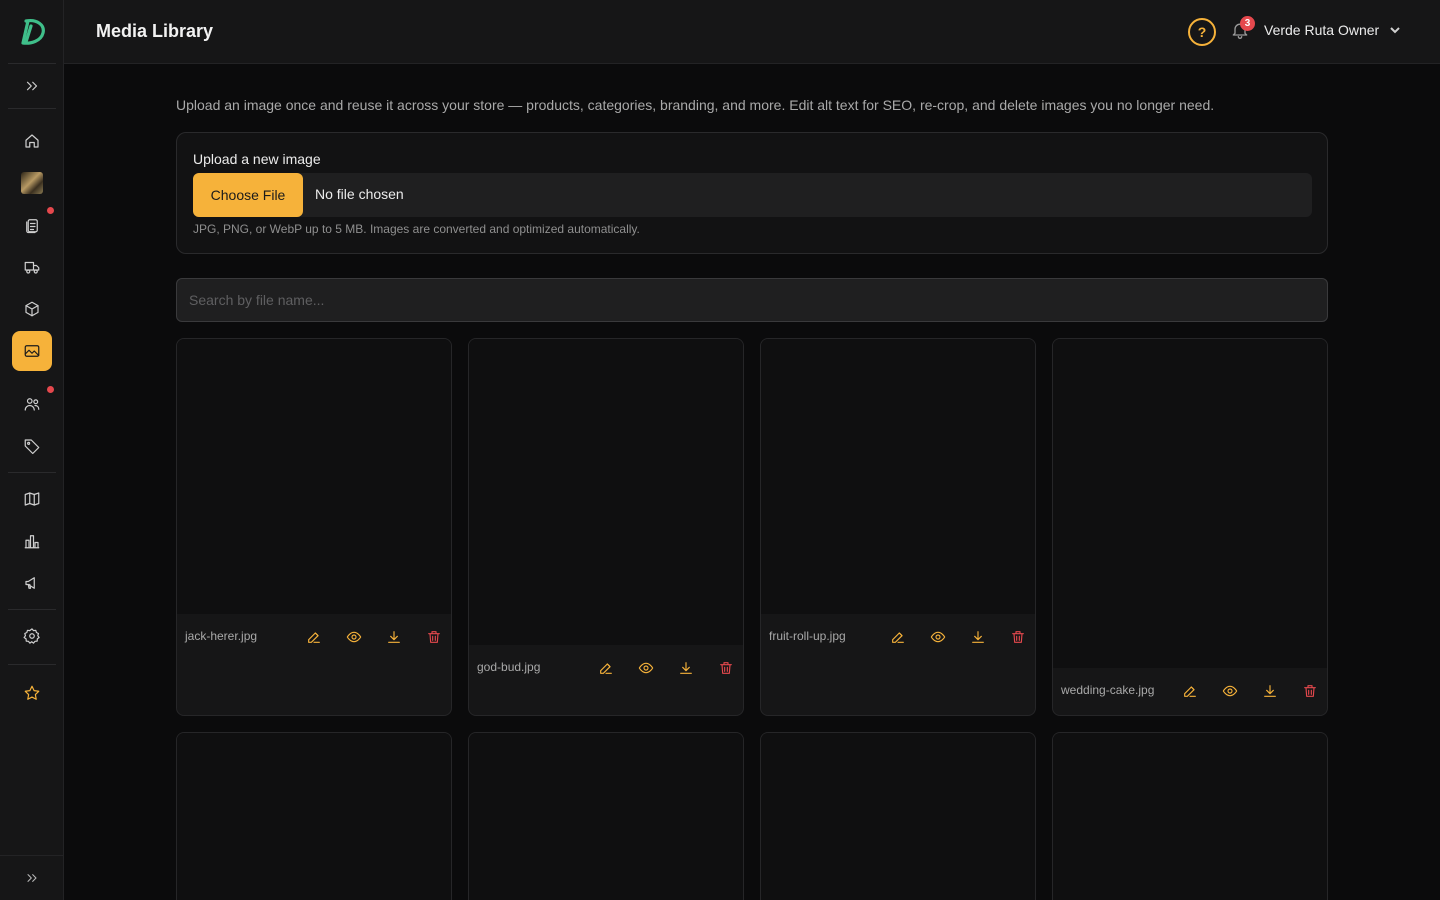 The image size is (1440, 900). What do you see at coordinates (752, 300) in the screenshot?
I see `search-input` at bounding box center [752, 300].